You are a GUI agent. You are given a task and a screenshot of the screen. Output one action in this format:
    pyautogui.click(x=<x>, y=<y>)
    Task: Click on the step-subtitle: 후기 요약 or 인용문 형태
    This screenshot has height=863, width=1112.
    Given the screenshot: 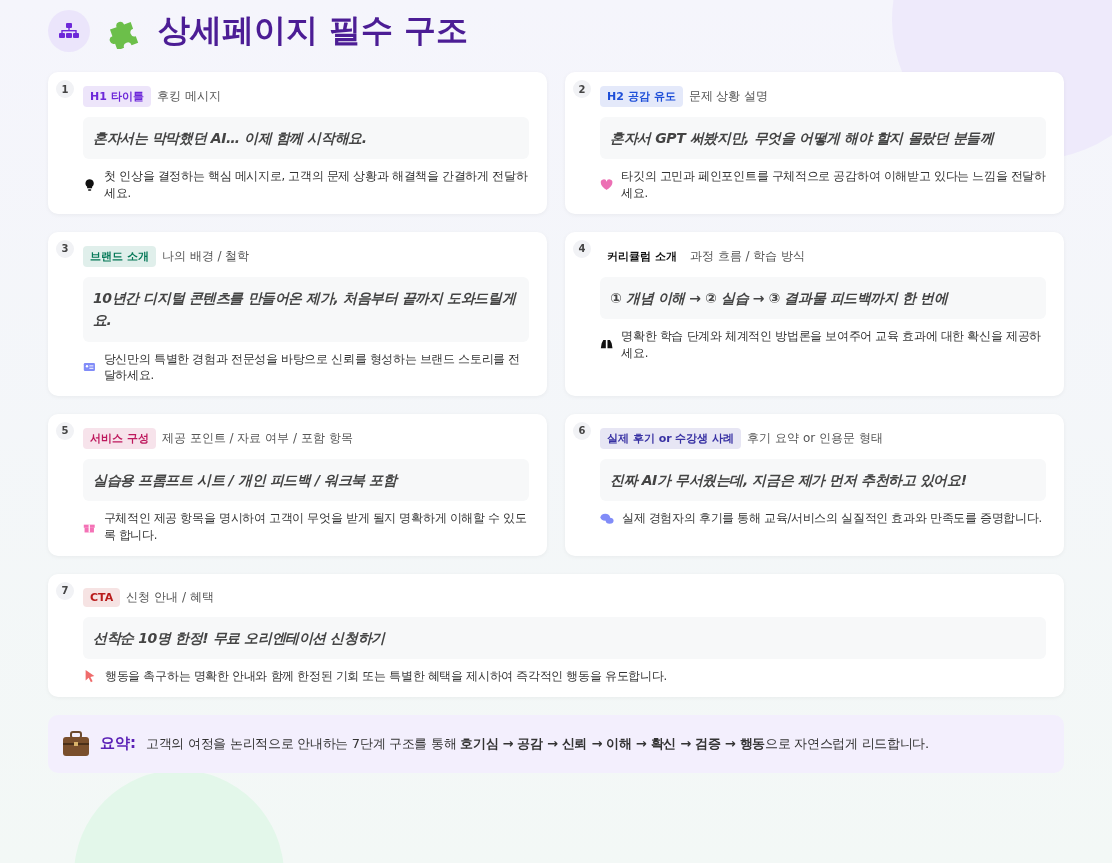 What is the action you would take?
    pyautogui.click(x=815, y=438)
    